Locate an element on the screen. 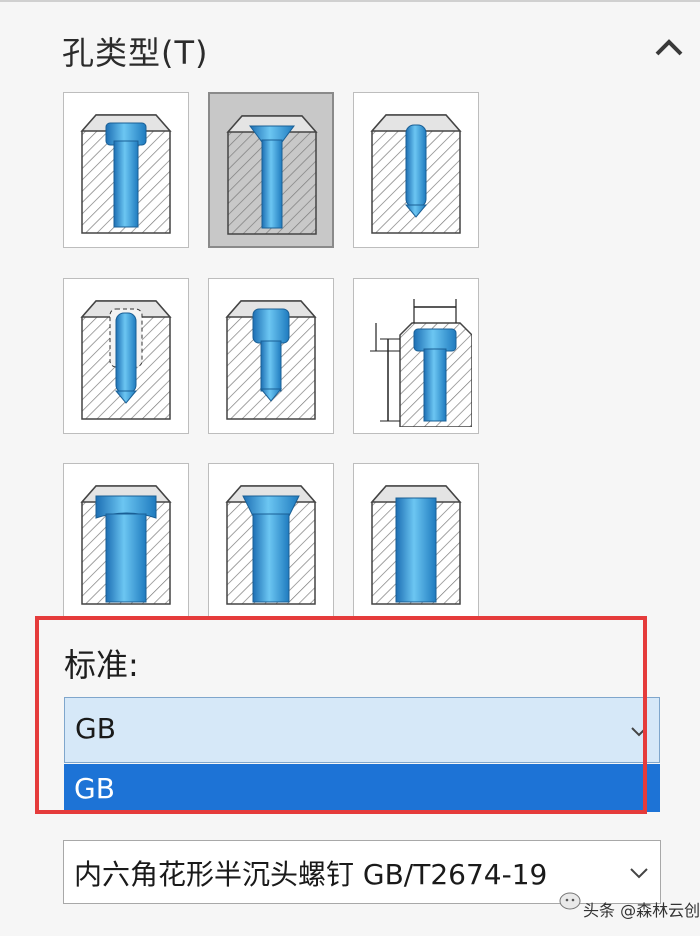  hole-type-legacy-button is located at coordinates (416, 356).